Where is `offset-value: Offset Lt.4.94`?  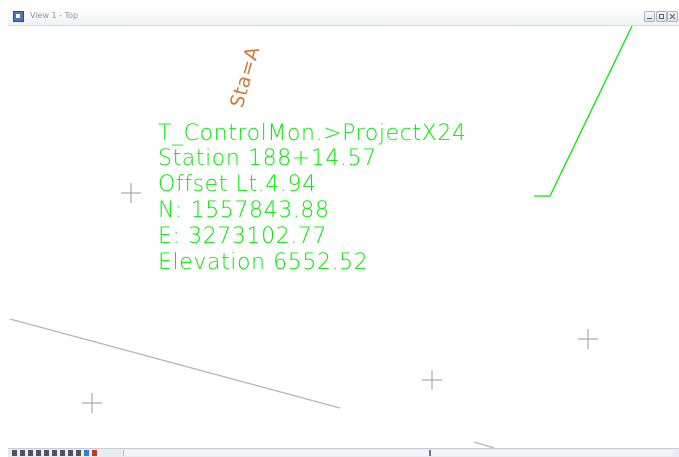 offset-value: Offset Lt.4.94 is located at coordinates (237, 184).